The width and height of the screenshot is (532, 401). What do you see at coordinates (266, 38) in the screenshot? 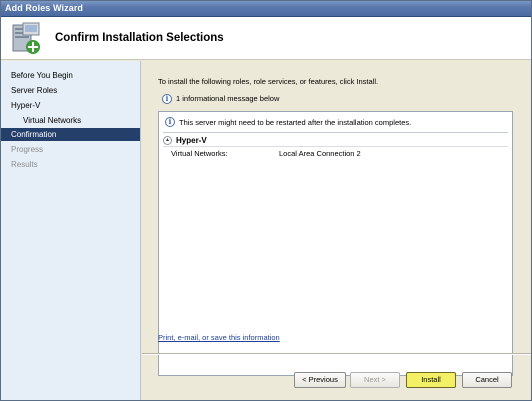
I see `wizard-header: Confirm Installation Selections` at bounding box center [266, 38].